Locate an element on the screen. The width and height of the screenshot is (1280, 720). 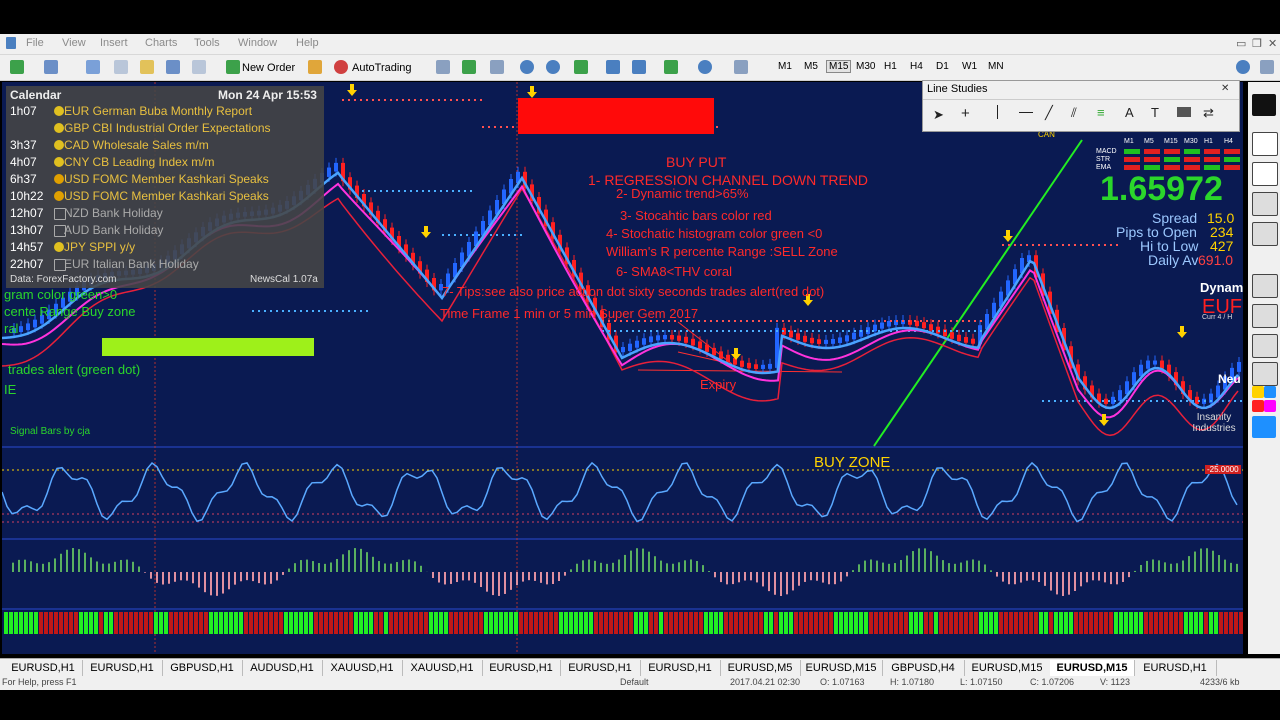
bar-chart-icon is located at coordinates (443, 67).